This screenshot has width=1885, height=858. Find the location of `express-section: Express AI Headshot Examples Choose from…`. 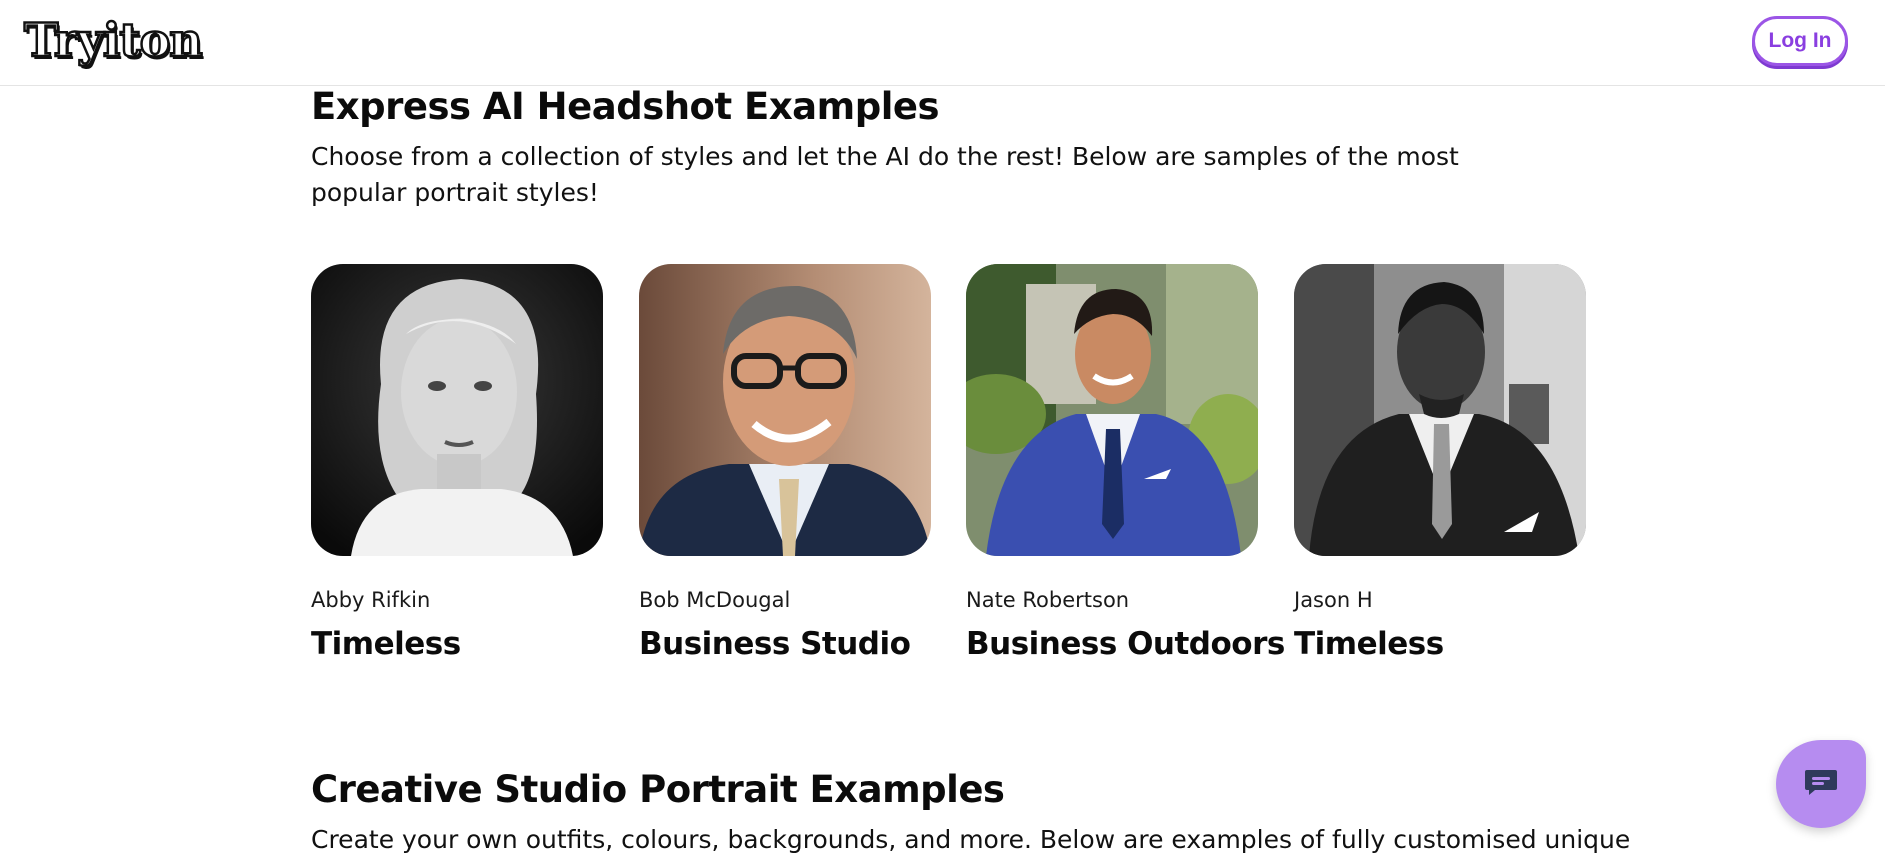

express-section: Express AI Headshot Examples Choose from… is located at coordinates (951, 147).